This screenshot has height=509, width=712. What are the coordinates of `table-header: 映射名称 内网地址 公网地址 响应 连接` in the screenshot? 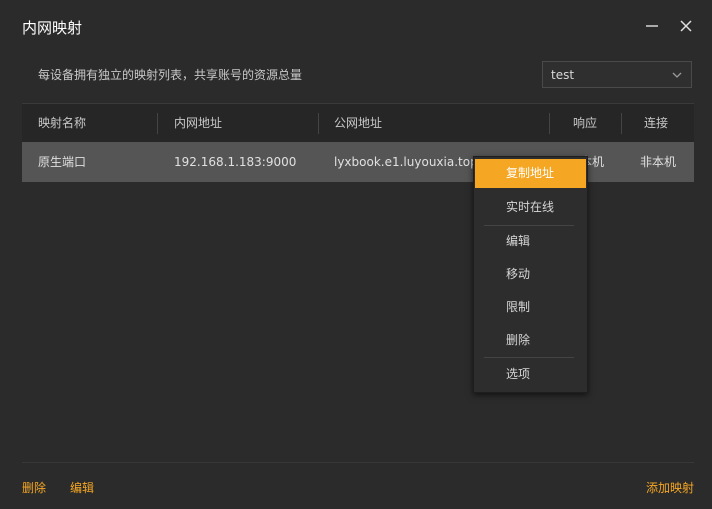 It's located at (358, 122).